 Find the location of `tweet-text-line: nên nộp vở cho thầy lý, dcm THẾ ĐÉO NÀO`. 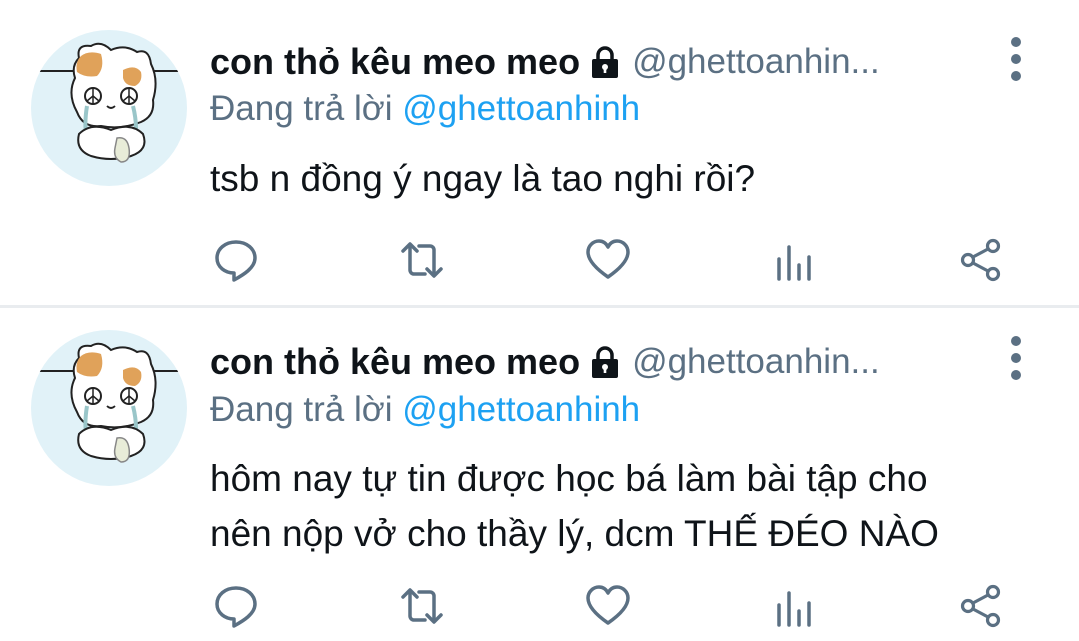

tweet-text-line: nên nộp vở cho thầy lý, dcm THẾ ĐÉO NÀO is located at coordinates (574, 533).